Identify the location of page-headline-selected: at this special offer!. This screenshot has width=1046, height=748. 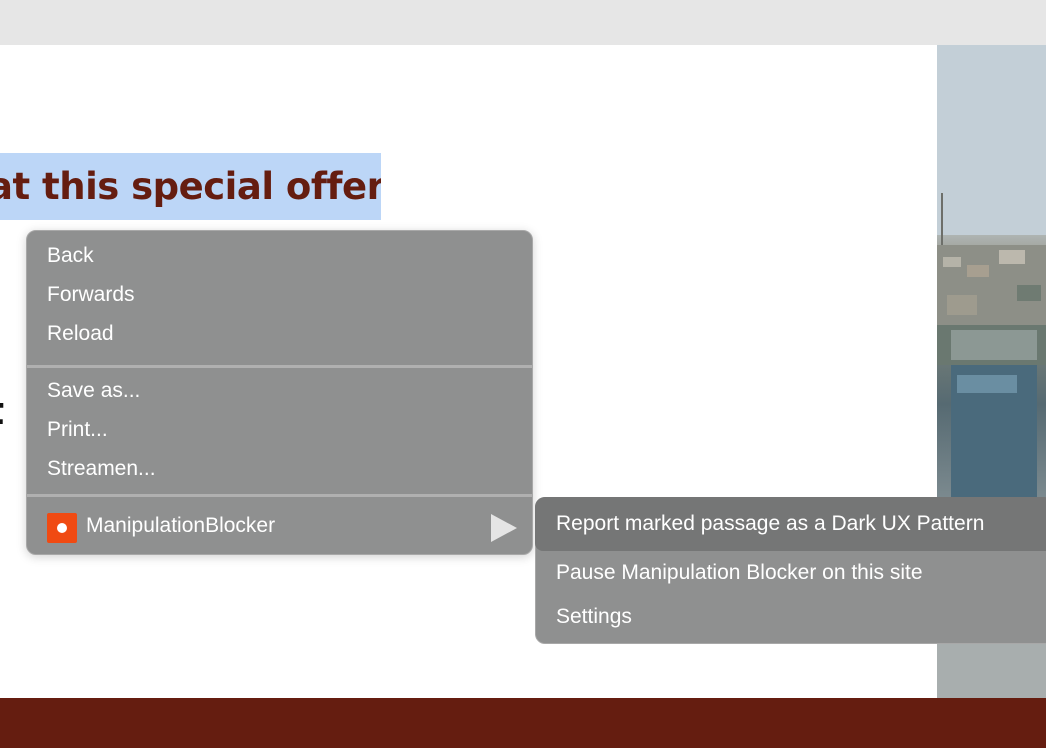
(190, 186).